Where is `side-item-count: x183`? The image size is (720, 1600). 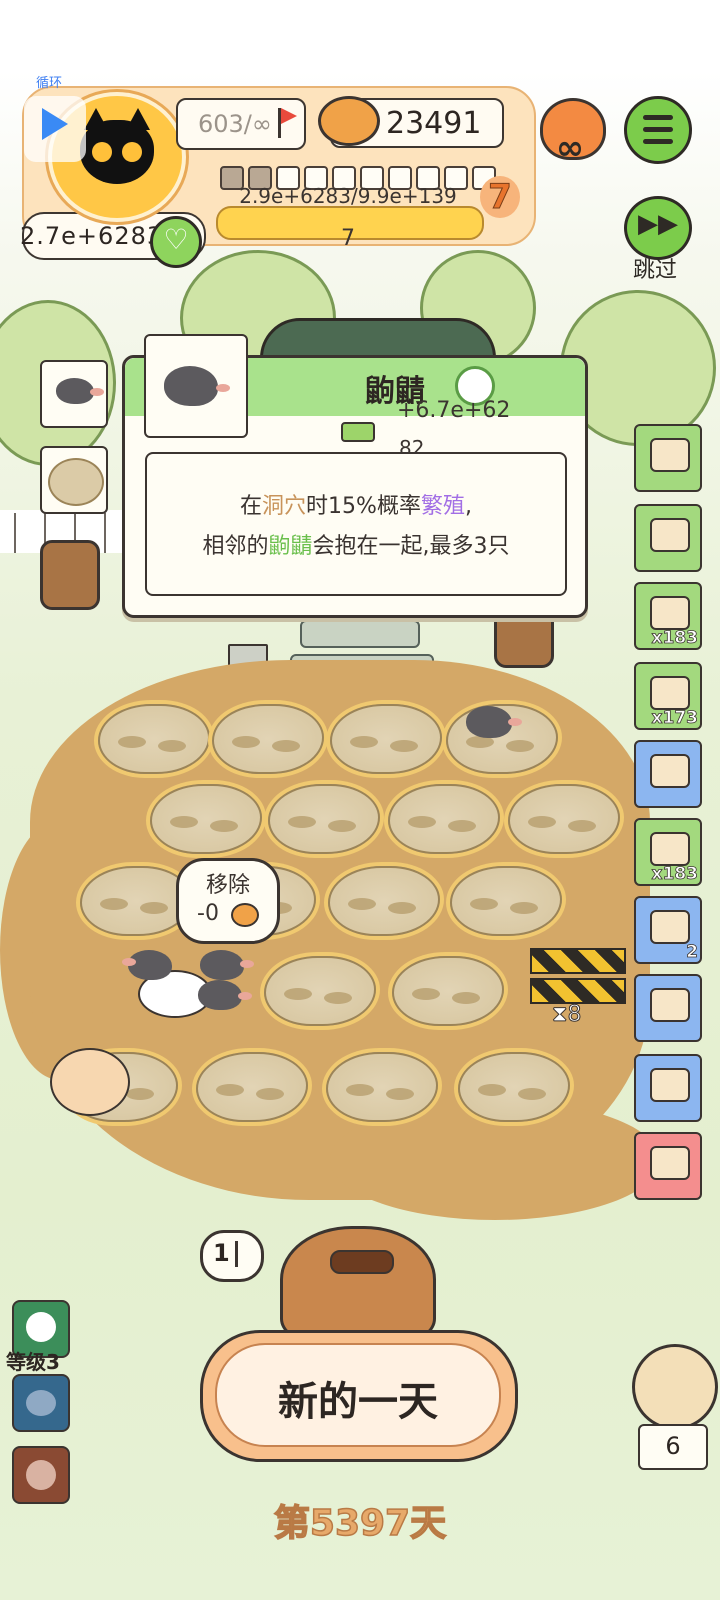 side-item-count: x183 is located at coordinates (674, 874).